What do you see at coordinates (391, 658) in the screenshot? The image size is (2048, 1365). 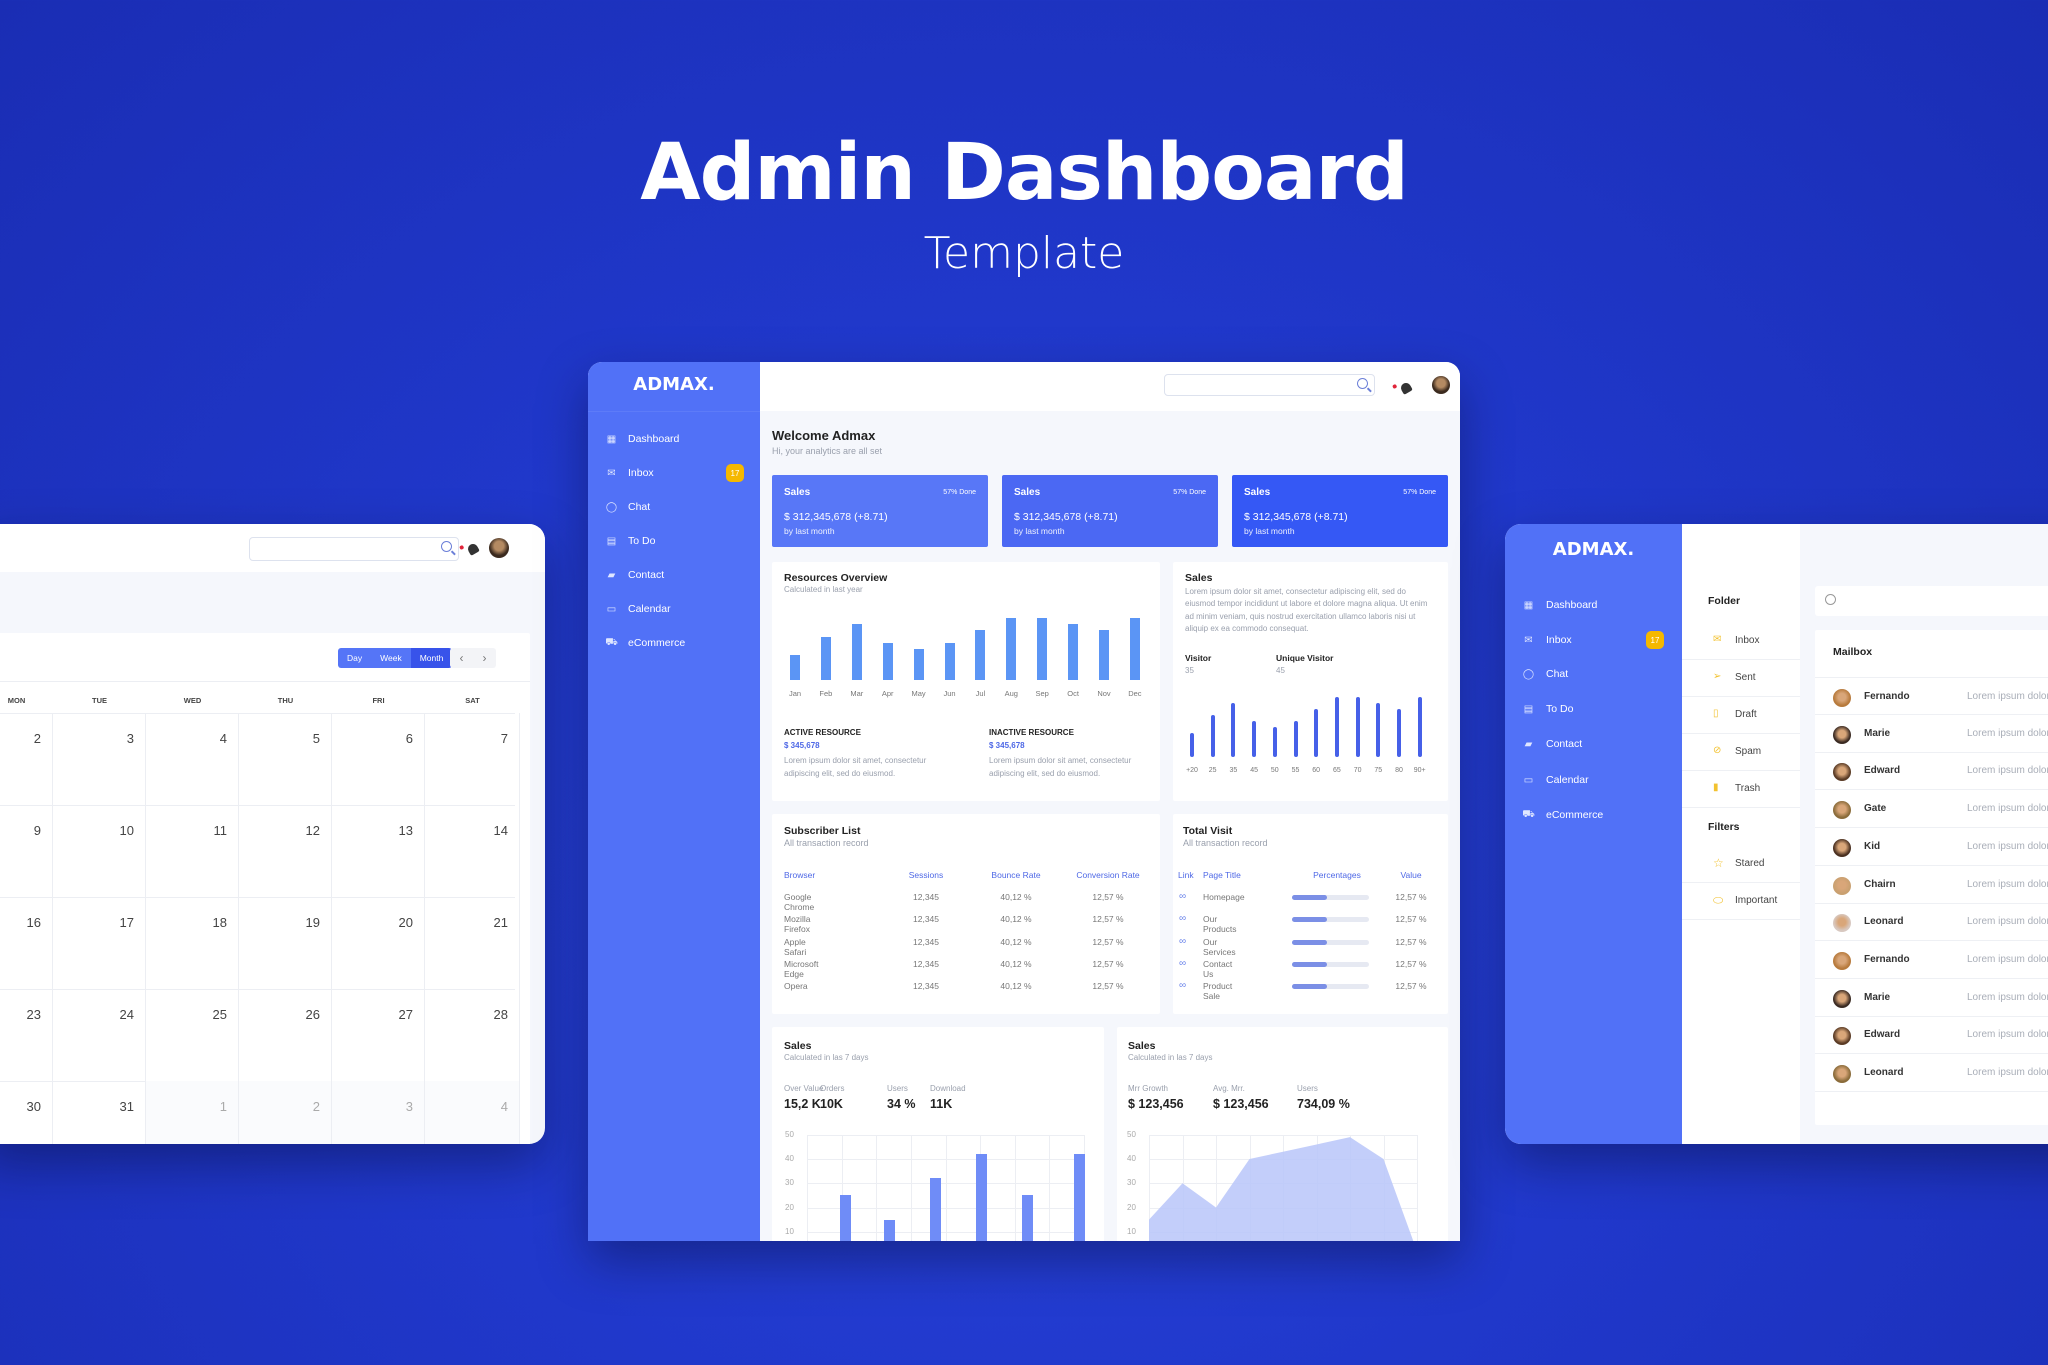 I see `view-week-button: Week` at bounding box center [391, 658].